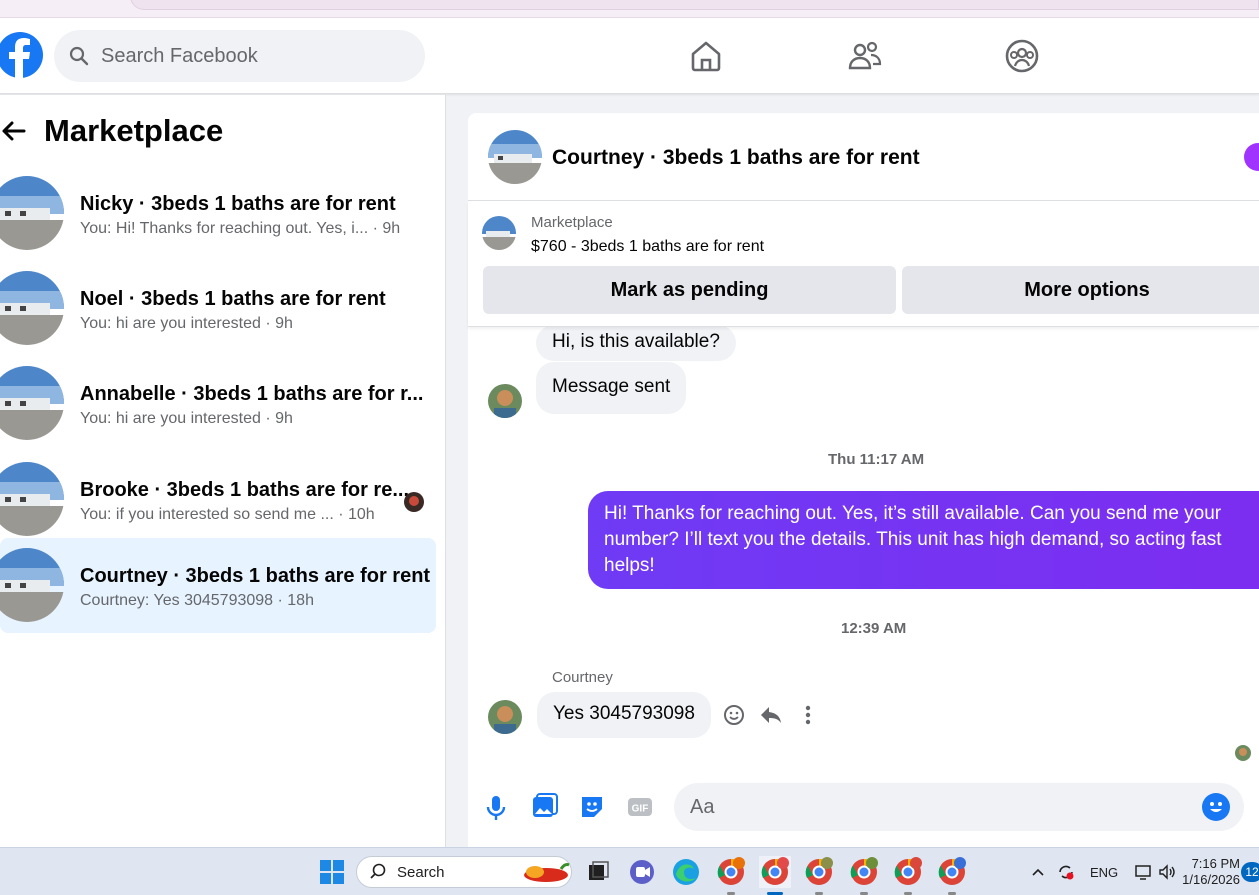  Describe the element at coordinates (1022, 56) in the screenshot. I see `groups-icon` at that location.